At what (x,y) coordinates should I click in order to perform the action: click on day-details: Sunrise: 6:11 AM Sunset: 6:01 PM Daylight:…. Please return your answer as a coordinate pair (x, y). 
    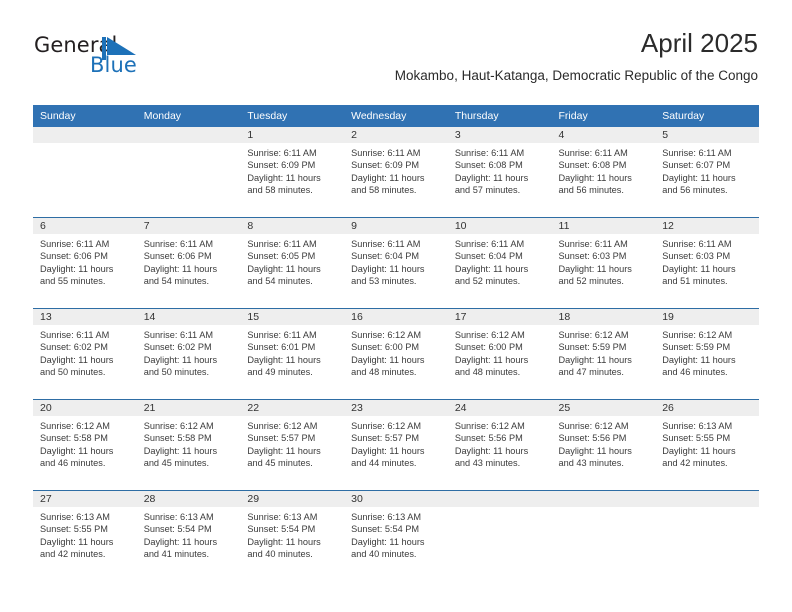
    Looking at the image, I should click on (292, 352).